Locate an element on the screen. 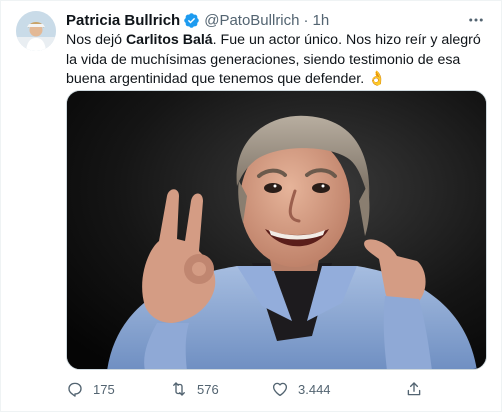  reply-button: 175 is located at coordinates (90, 389).